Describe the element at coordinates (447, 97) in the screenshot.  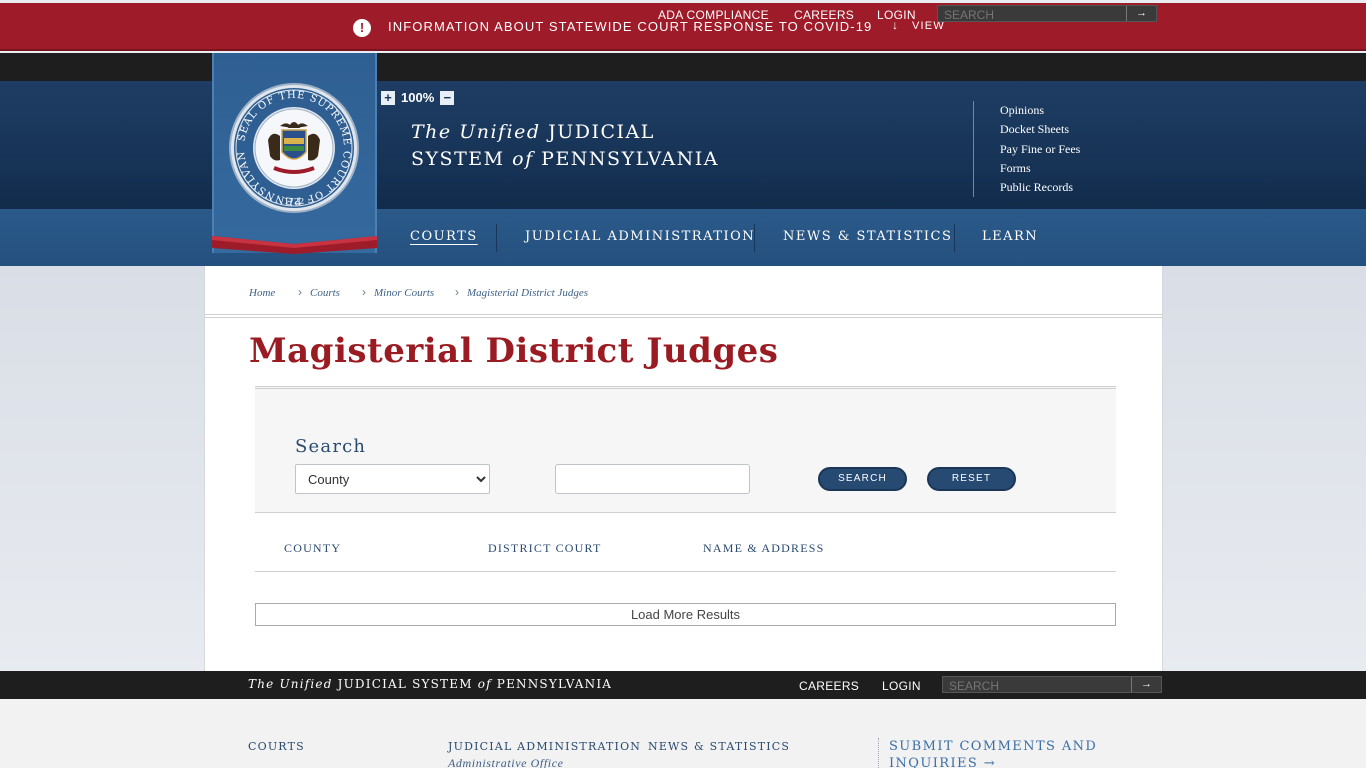
I see `zoom-out-button: −` at that location.